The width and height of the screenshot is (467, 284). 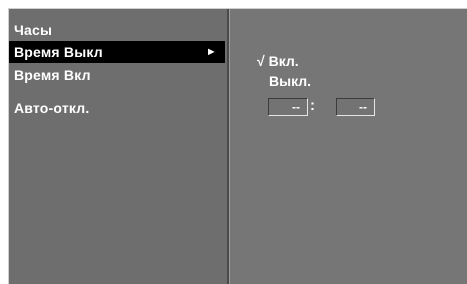 What do you see at coordinates (261, 61) in the screenshot?
I see `checkmark-icon: √` at bounding box center [261, 61].